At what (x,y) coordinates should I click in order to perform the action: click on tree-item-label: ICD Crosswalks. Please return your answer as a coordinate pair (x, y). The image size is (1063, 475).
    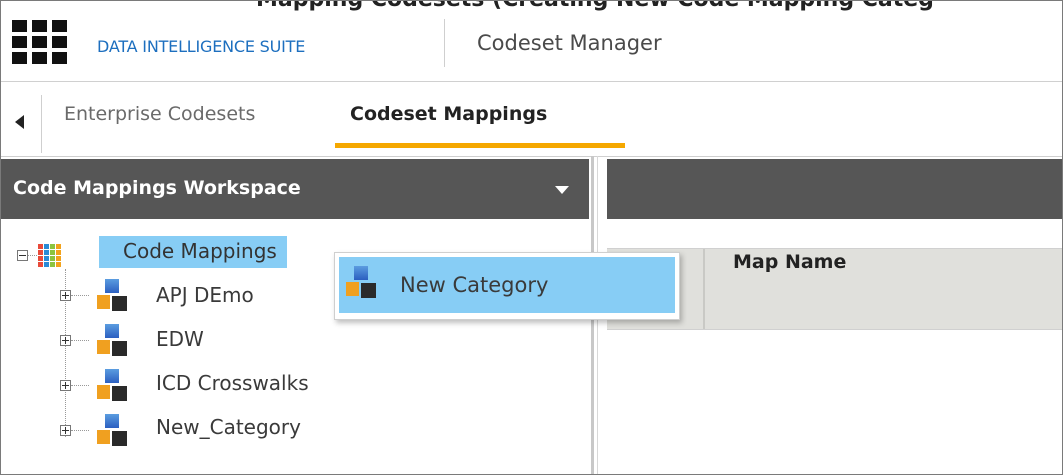
    Looking at the image, I should click on (232, 383).